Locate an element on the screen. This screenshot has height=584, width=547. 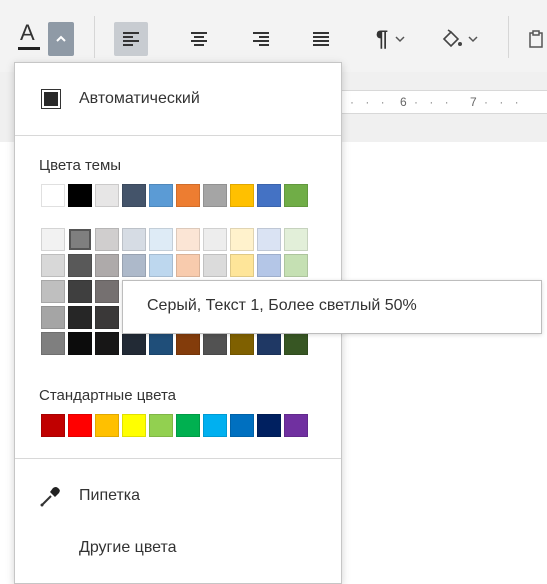
align-left-icon is located at coordinates (131, 39).